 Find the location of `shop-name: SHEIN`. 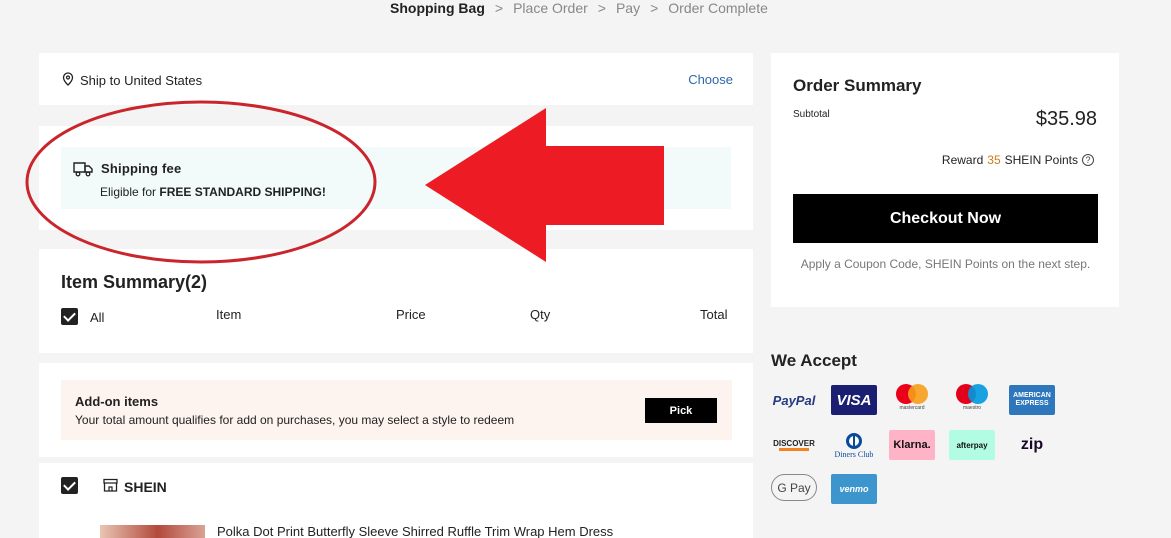

shop-name: SHEIN is located at coordinates (135, 486).